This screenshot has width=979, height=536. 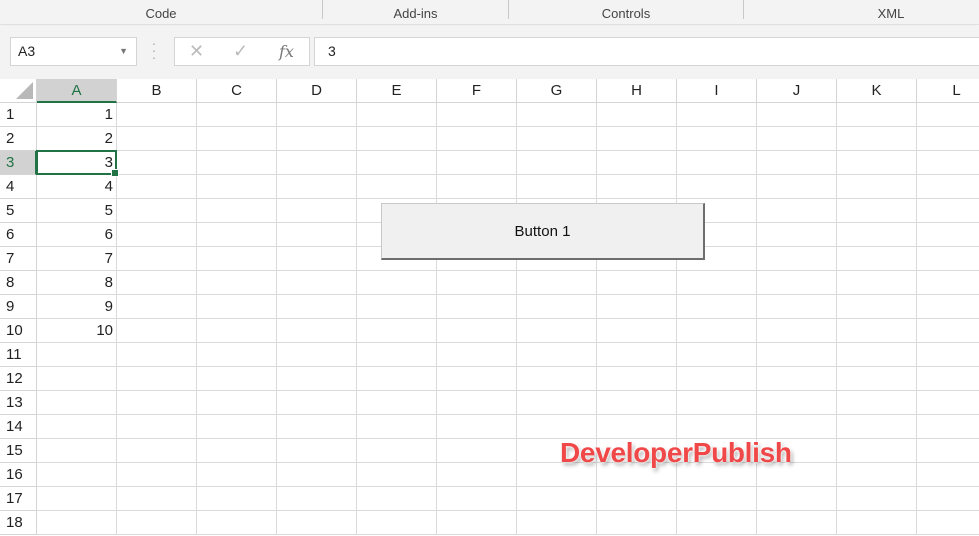 I want to click on cell-g14, so click(x=557, y=427).